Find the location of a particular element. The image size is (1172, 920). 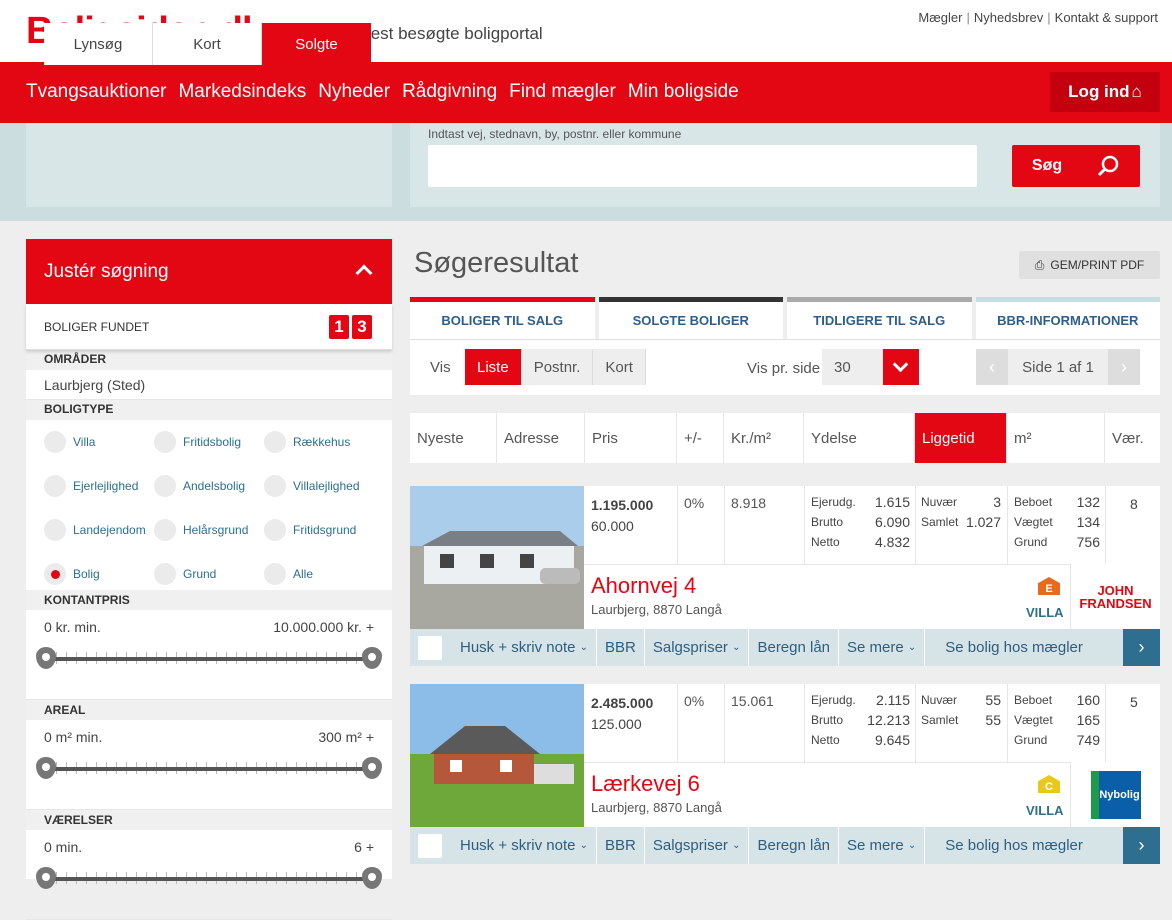

search-button: Søg is located at coordinates (1076, 166).